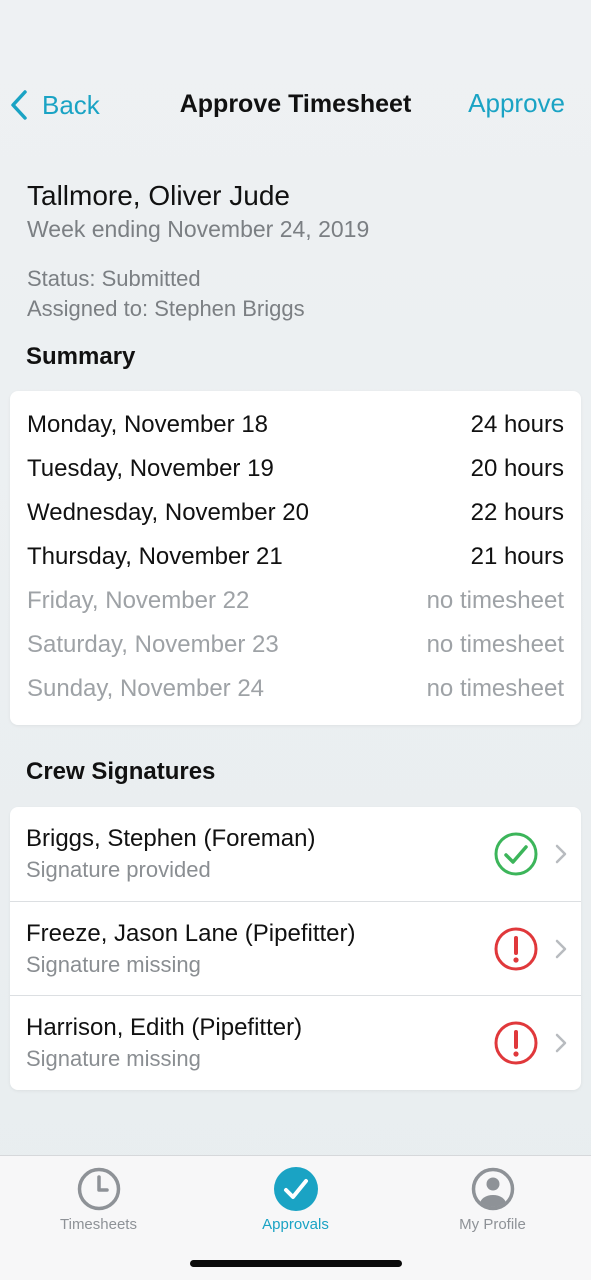 The width and height of the screenshot is (591, 1280). What do you see at coordinates (517, 512) in the screenshot?
I see `day-hours: 22 hours` at bounding box center [517, 512].